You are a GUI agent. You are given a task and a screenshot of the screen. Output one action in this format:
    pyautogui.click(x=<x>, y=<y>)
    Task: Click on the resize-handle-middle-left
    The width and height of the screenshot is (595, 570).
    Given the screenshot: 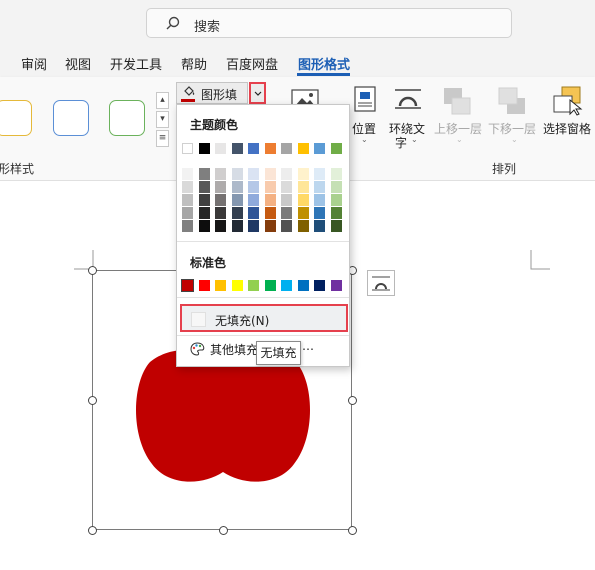 What is the action you would take?
    pyautogui.click(x=92, y=400)
    